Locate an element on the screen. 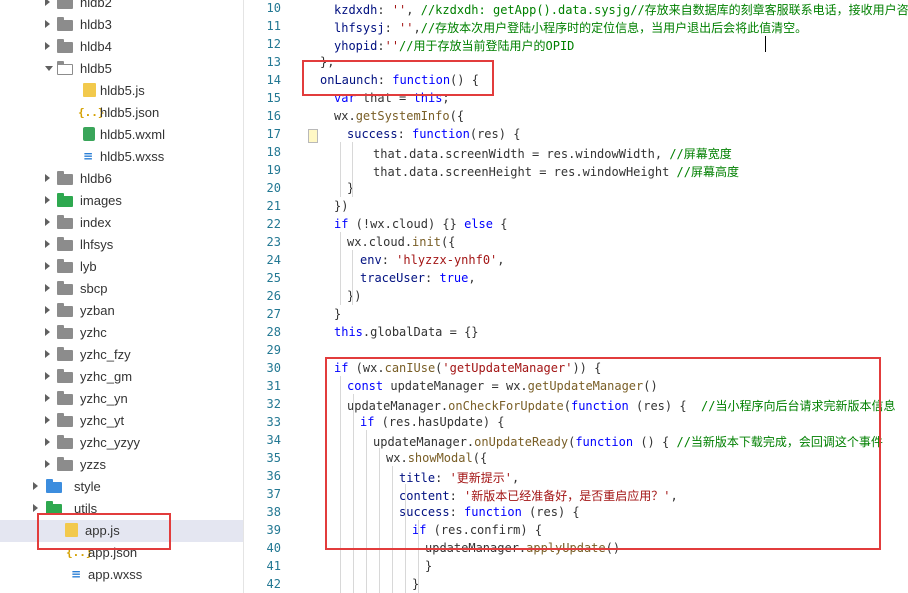 The width and height of the screenshot is (908, 593). explorer-item-hldb4: hldb4 is located at coordinates (121, 47).